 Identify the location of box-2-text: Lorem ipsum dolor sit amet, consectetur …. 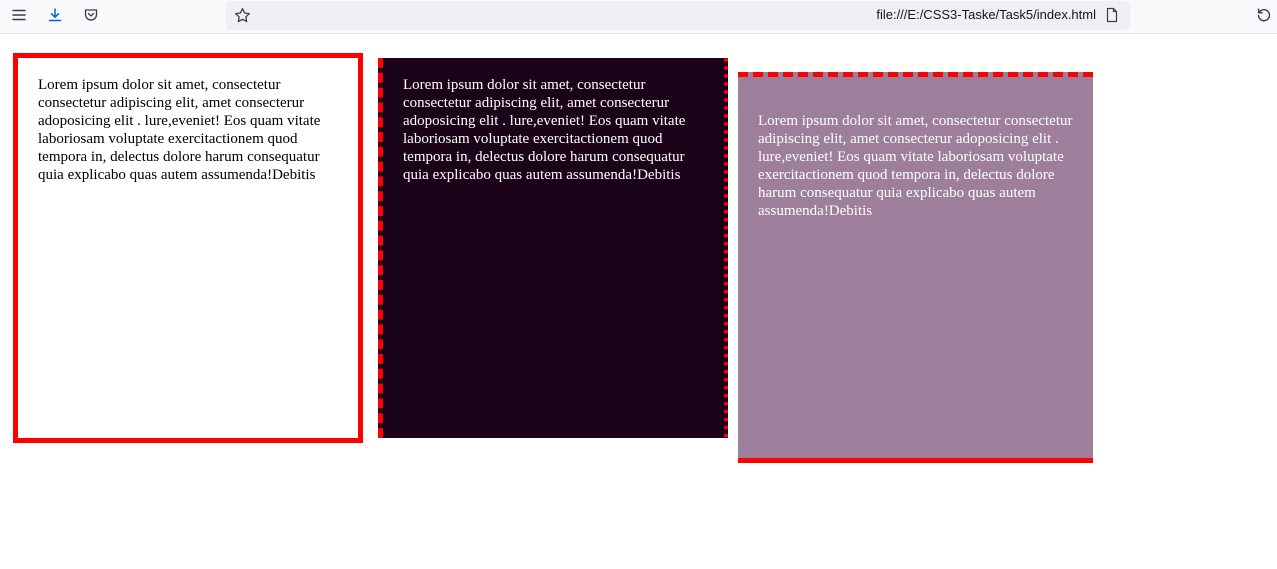
(544, 130).